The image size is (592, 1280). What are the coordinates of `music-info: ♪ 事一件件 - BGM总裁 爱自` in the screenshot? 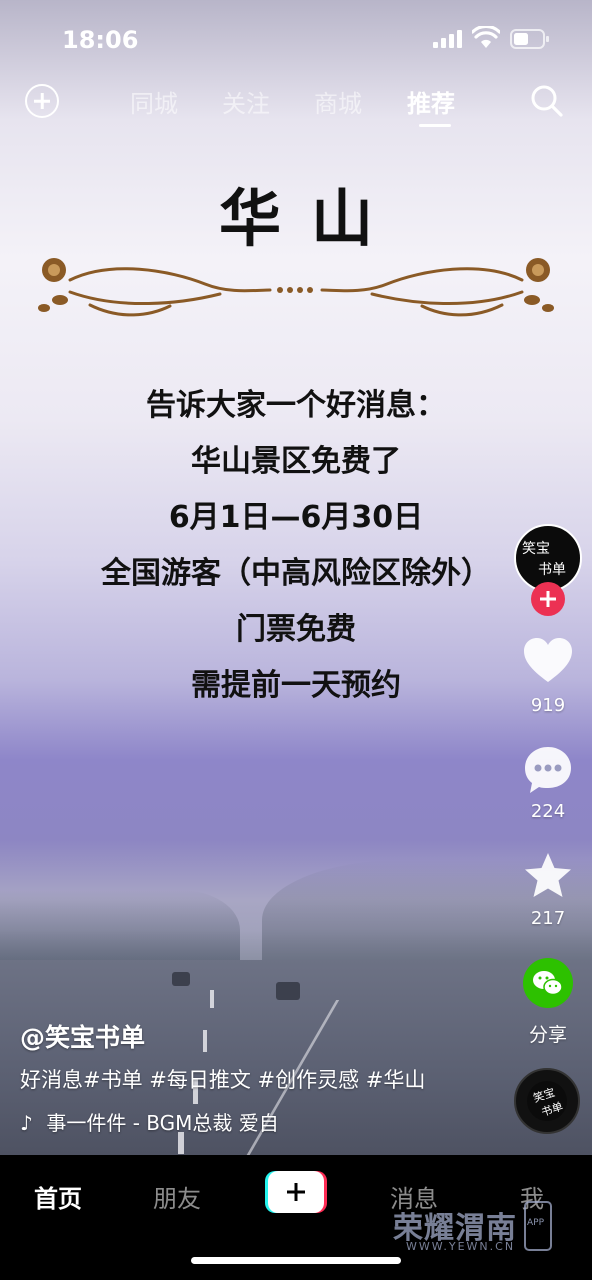 It's located at (149, 1121).